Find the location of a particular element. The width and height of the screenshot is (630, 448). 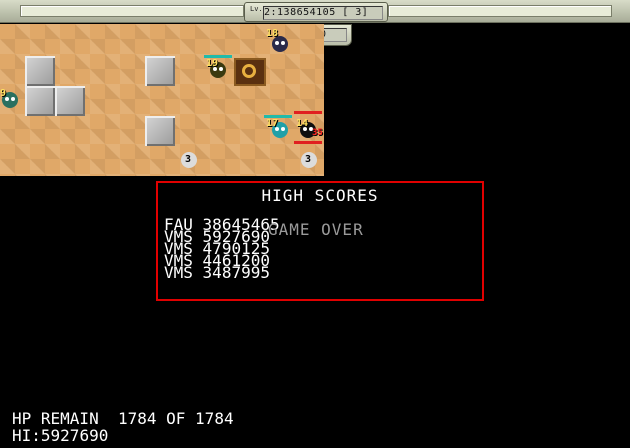

unit-level: 18 is located at coordinates (272, 33).